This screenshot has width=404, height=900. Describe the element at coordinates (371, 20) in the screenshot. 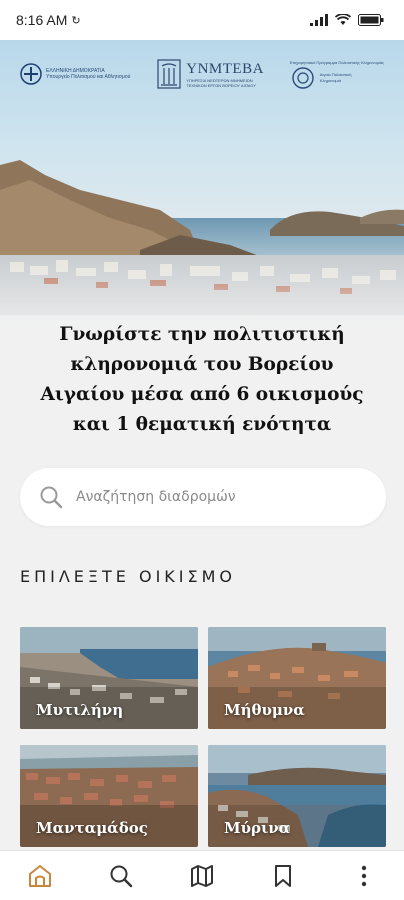

I see `battery-icon` at that location.